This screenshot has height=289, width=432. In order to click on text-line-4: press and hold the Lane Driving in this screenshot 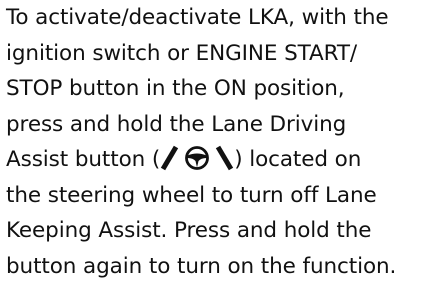, I will do `click(176, 124)`.